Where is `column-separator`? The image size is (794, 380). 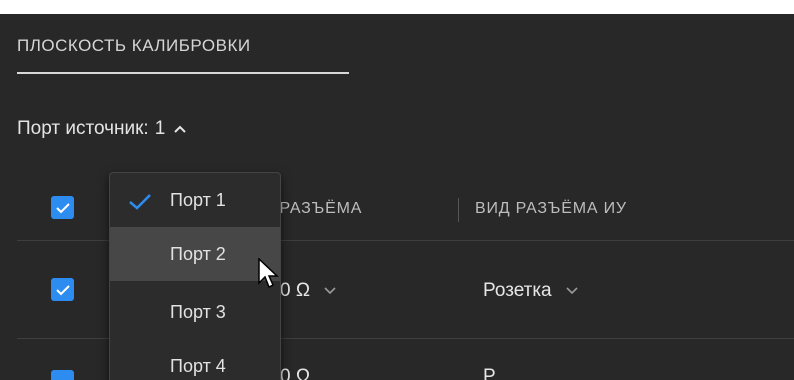 column-separator is located at coordinates (458, 210).